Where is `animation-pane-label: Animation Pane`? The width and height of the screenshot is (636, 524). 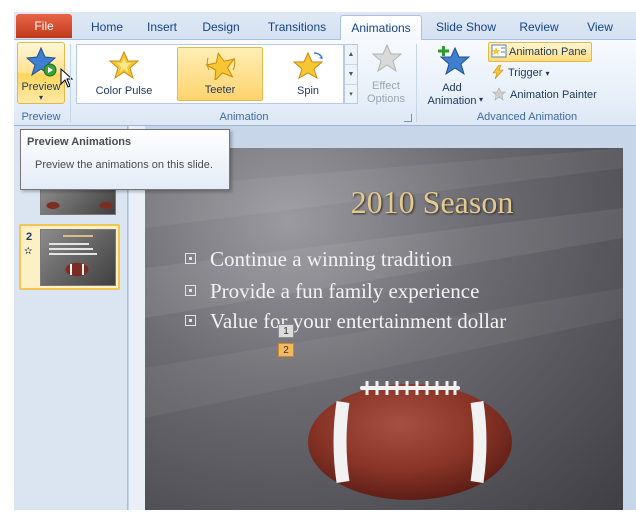 animation-pane-label: Animation Pane is located at coordinates (548, 52).